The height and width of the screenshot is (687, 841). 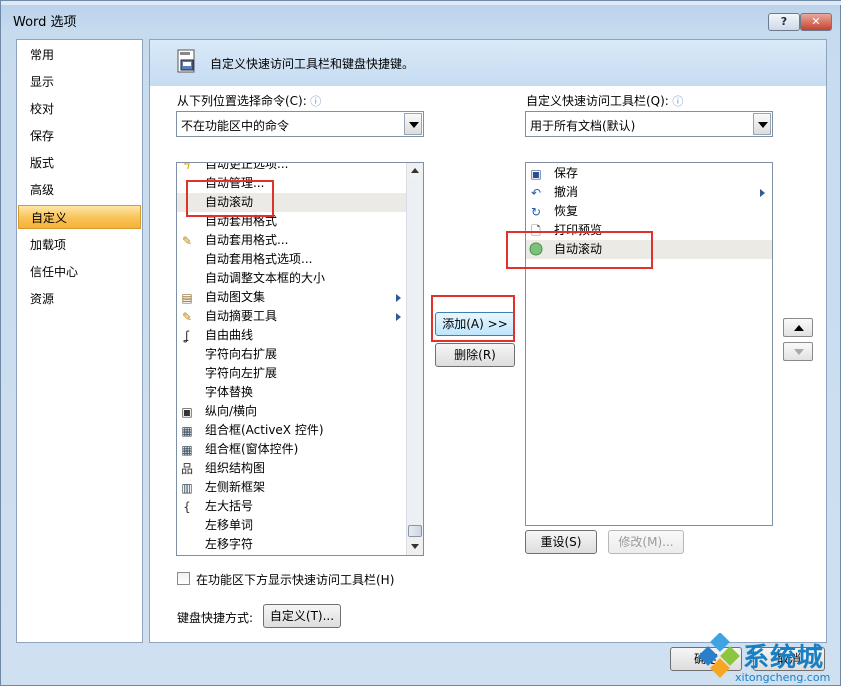 What do you see at coordinates (649, 211) in the screenshot?
I see `list-item: ↻ 恢复` at bounding box center [649, 211].